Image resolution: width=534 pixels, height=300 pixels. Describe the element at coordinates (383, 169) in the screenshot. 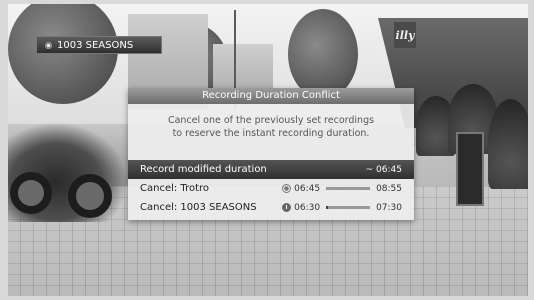

I see `option-end-time: ~ 06:45` at that location.